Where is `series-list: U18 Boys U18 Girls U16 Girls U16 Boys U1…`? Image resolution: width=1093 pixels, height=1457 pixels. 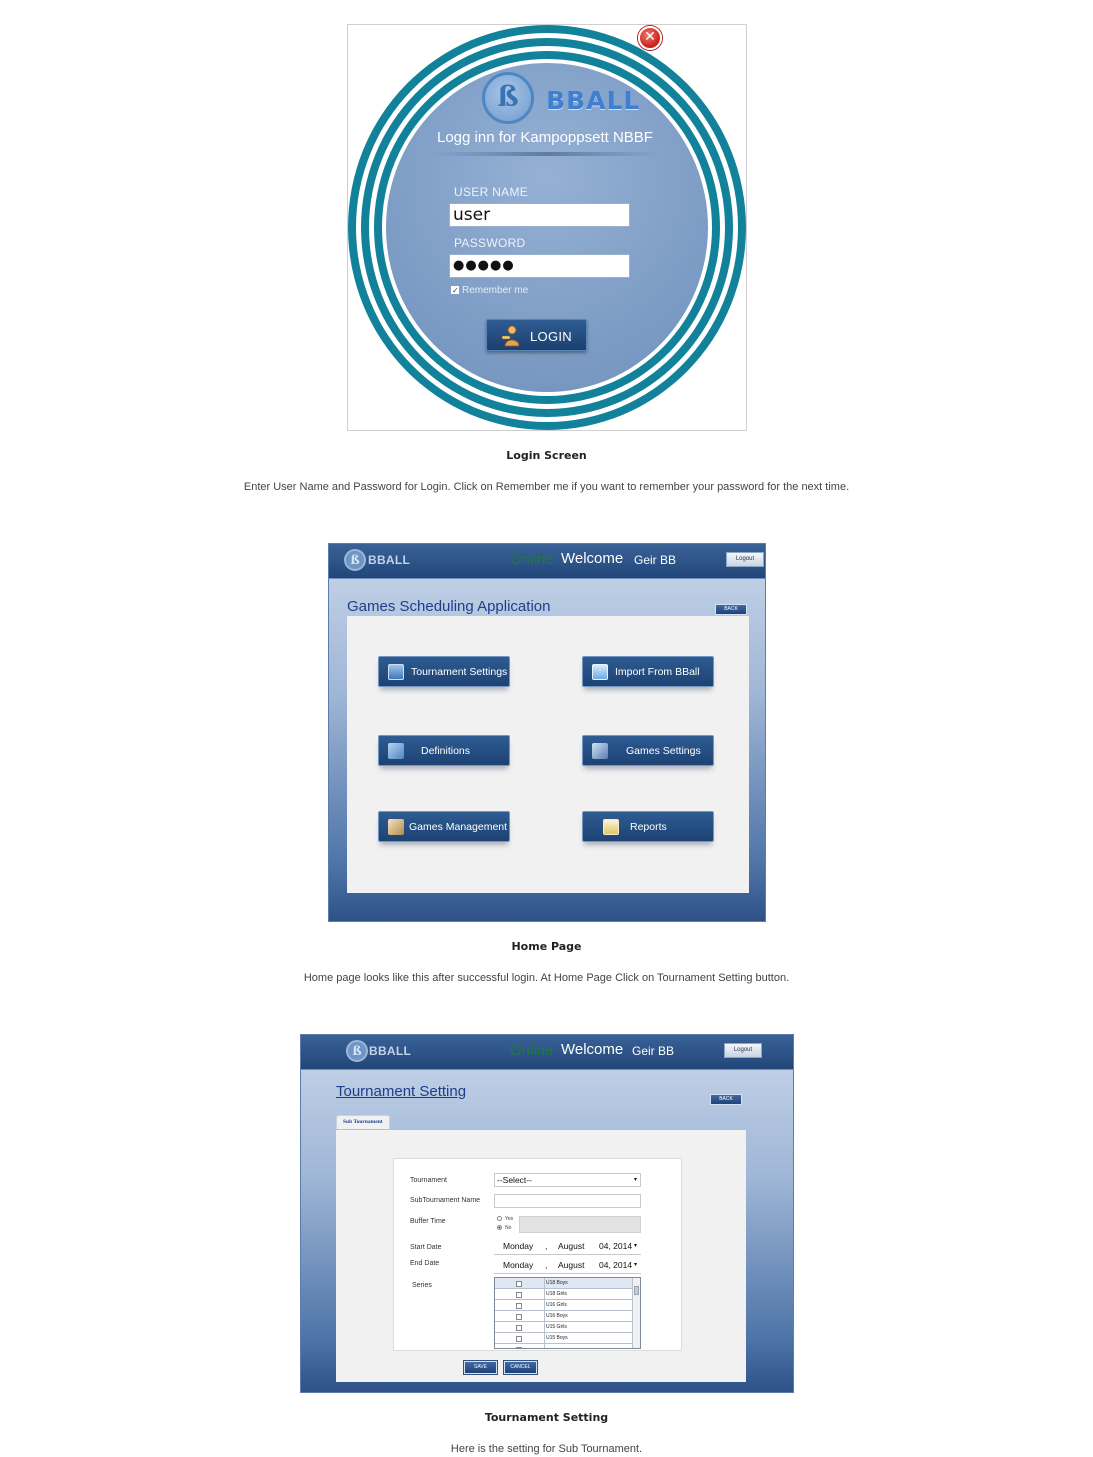 series-list: U18 Boys U18 Girls U16 Girls U16 Boys U1… is located at coordinates (567, 1313).